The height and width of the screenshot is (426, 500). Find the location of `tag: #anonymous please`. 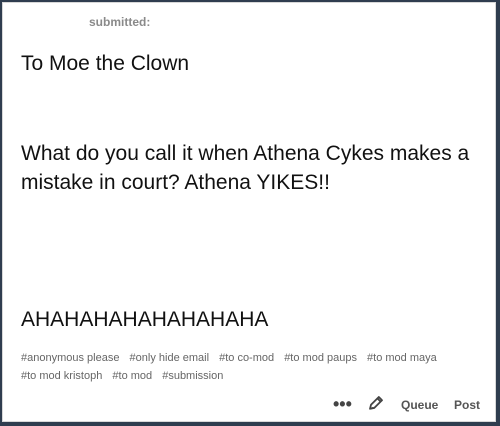

tag: #anonymous please is located at coordinates (70, 358).